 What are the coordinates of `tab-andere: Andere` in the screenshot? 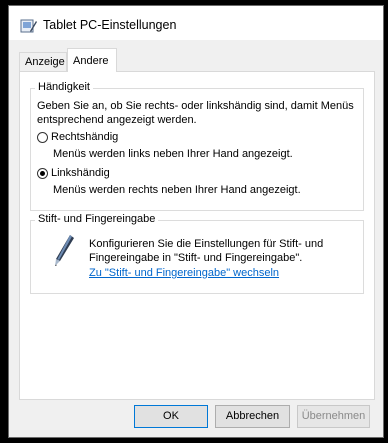 It's located at (92, 60).